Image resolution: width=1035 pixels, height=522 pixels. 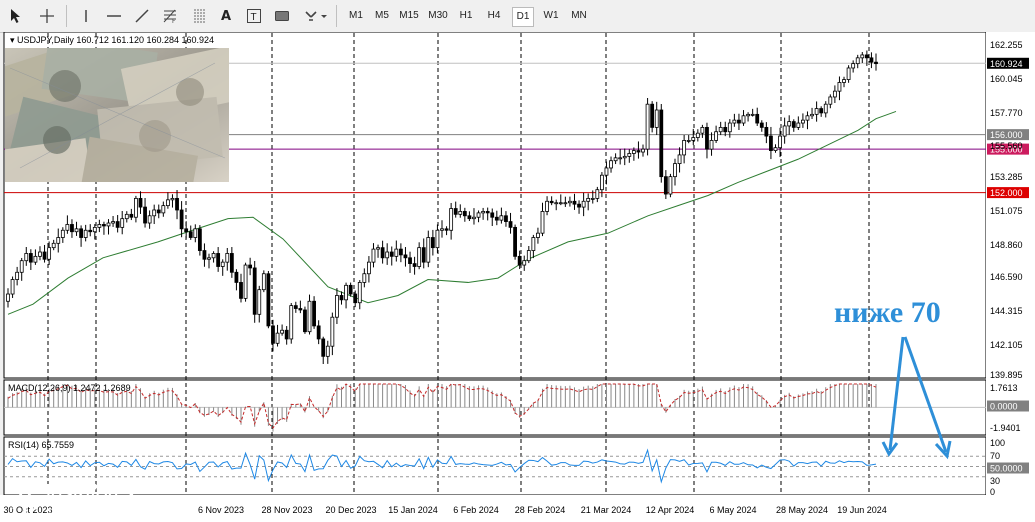 What do you see at coordinates (382, 16) in the screenshot?
I see `timeframe-m5: M5` at bounding box center [382, 16].